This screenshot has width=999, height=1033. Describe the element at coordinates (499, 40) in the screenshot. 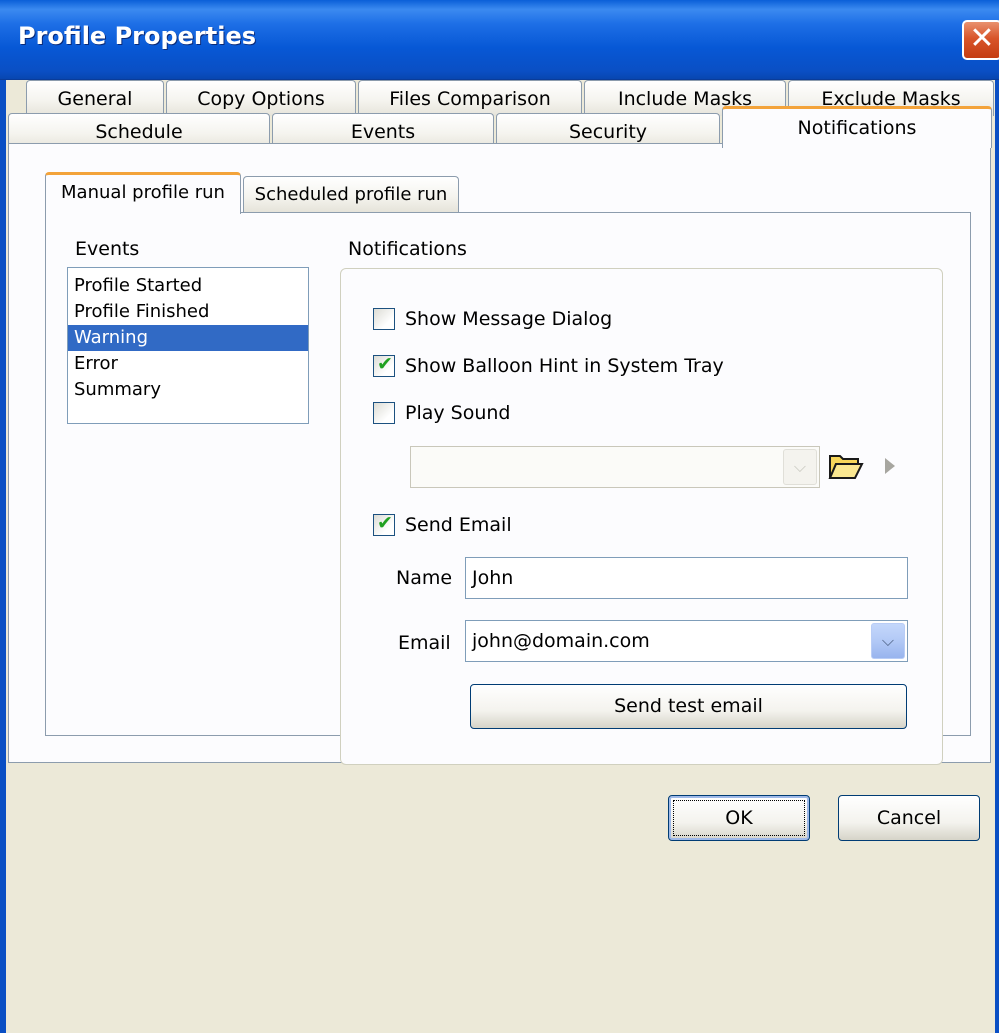

I see `title-bar: Profile Properties ✕` at that location.